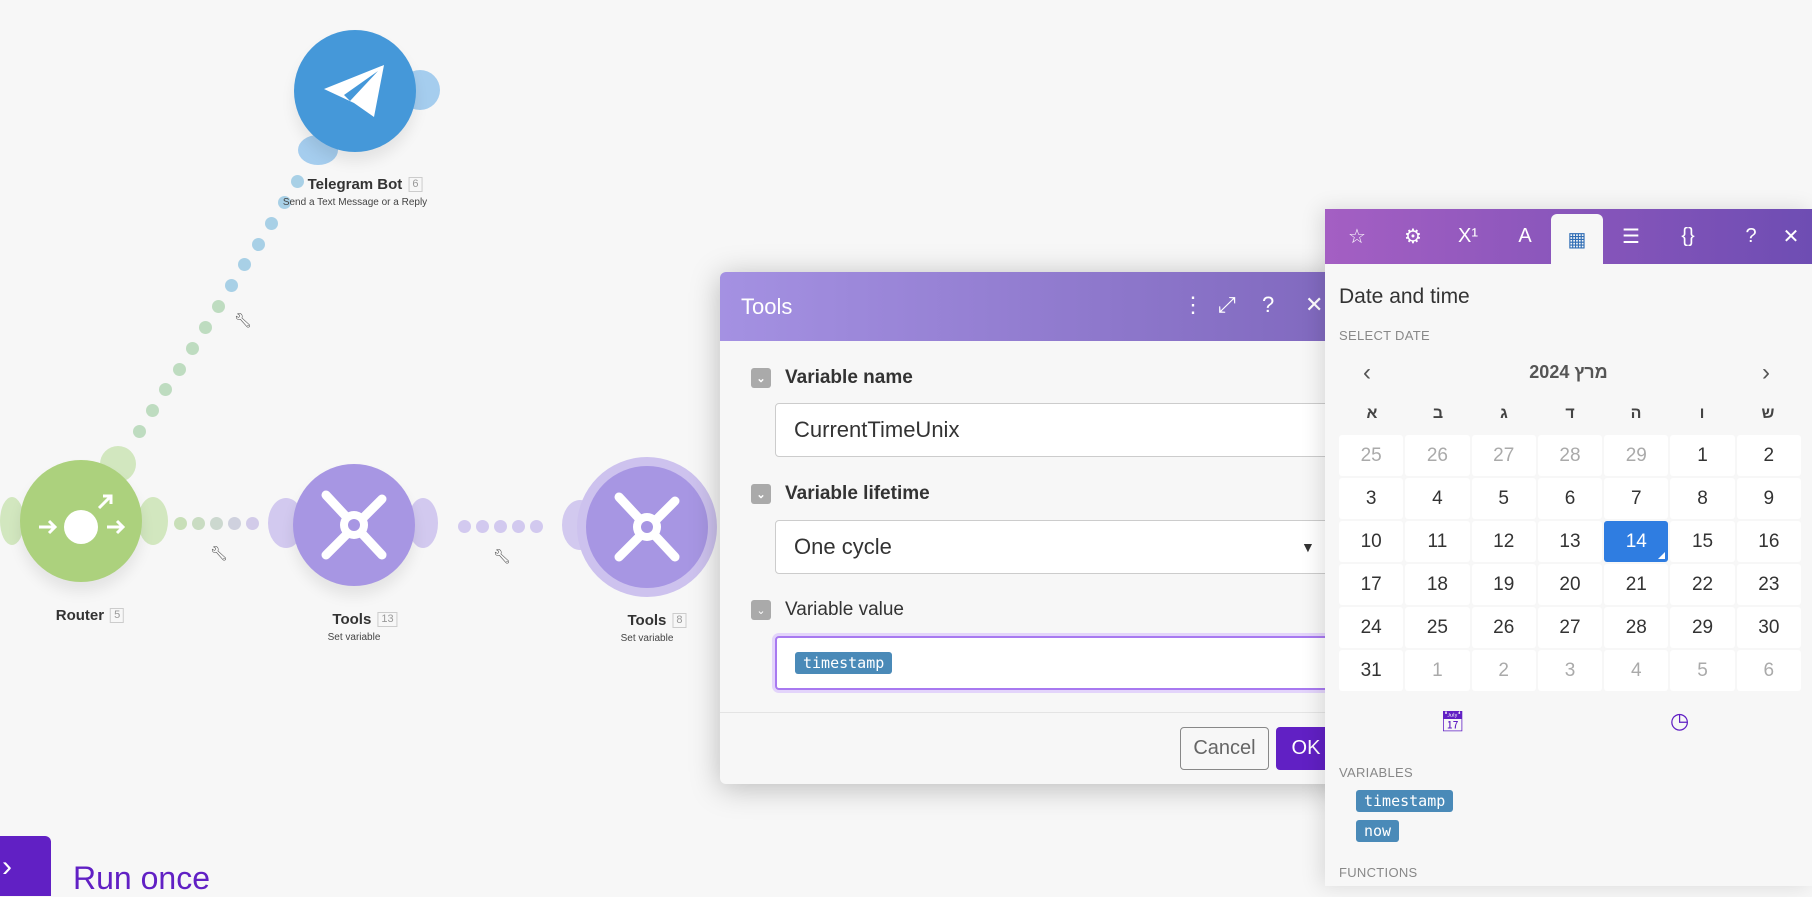  I want to click on run-once-label: Run once, so click(141, 878).